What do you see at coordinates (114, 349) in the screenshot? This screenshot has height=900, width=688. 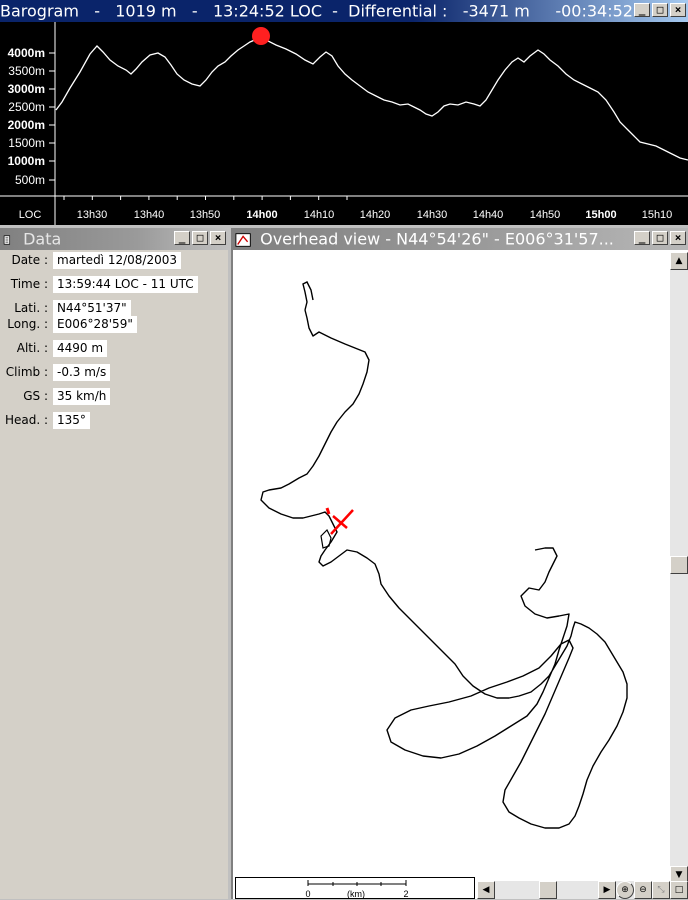 I see `data-row: Alti. : 4490 m` at bounding box center [114, 349].